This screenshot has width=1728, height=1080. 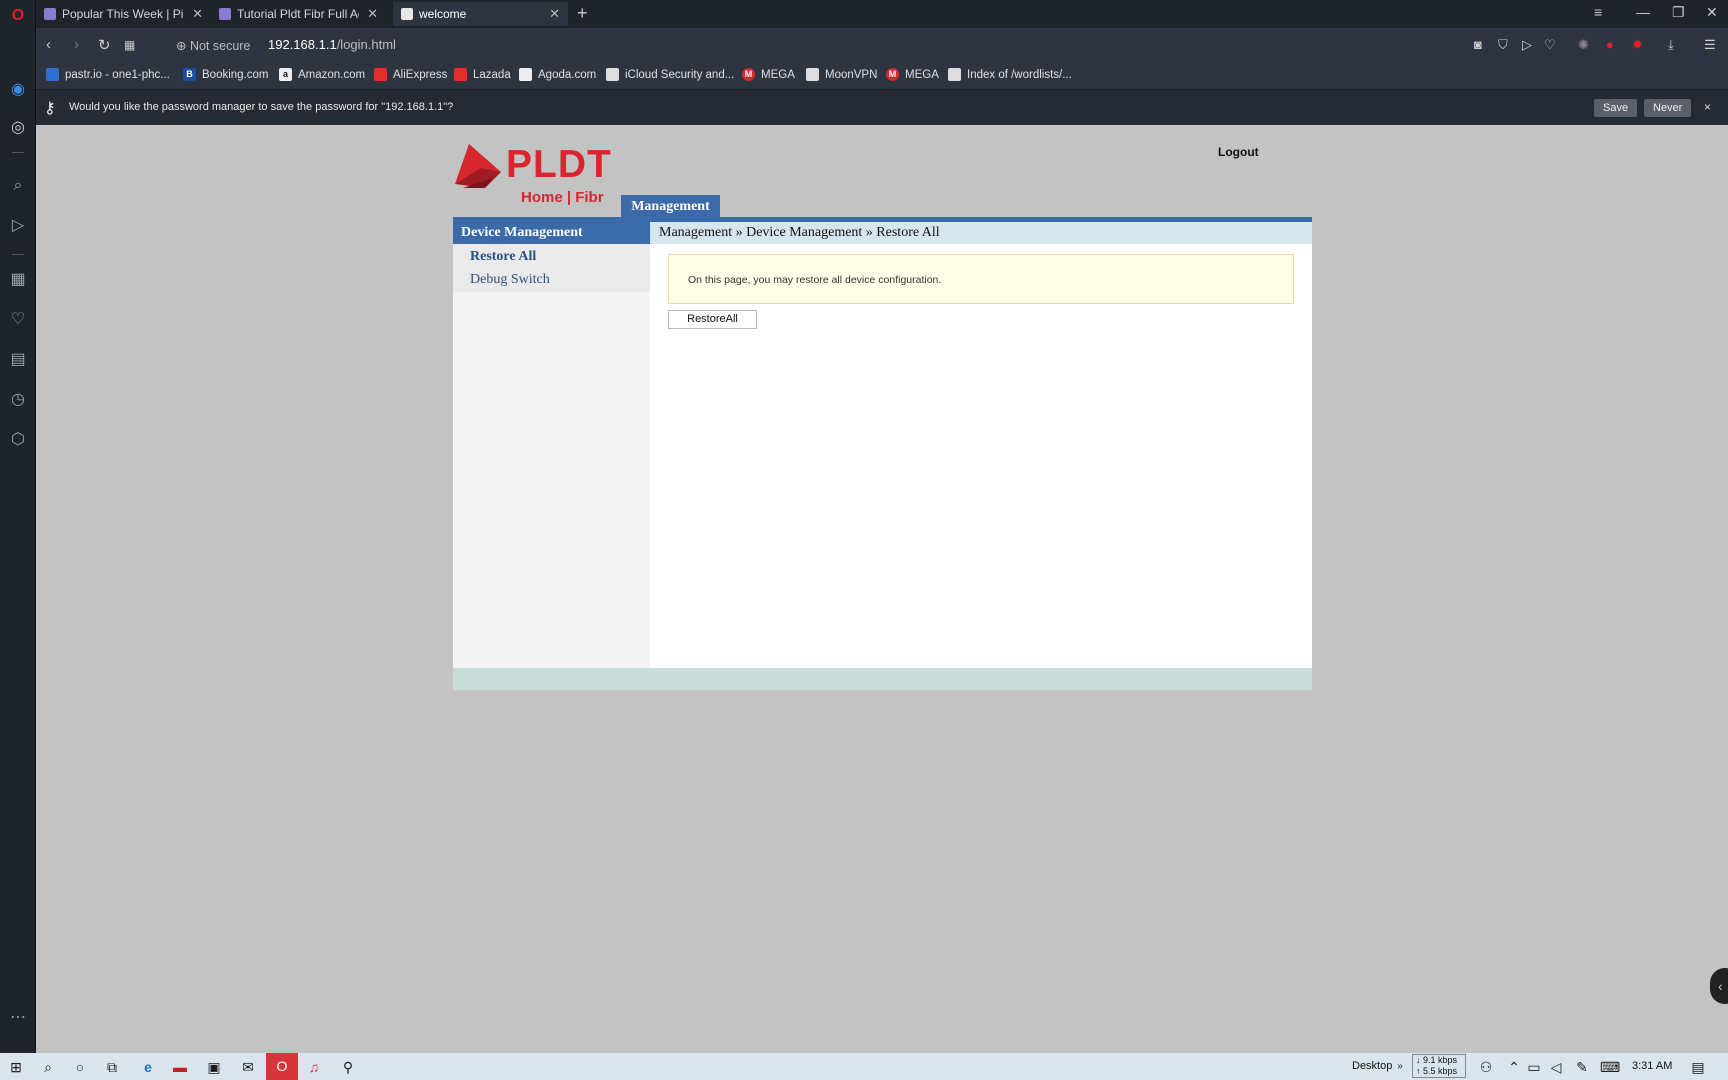 What do you see at coordinates (104, 45) in the screenshot?
I see `reload-icon: ↻` at bounding box center [104, 45].